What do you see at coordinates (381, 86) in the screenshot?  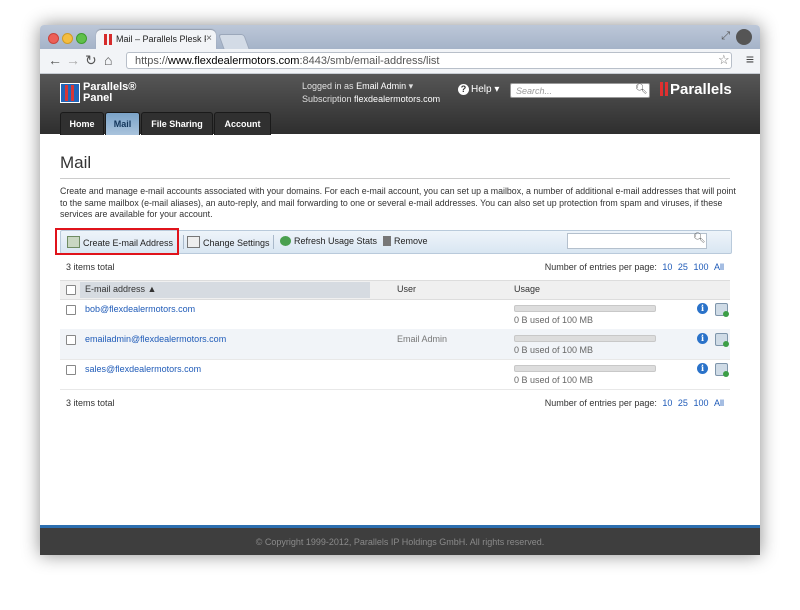 I see `logged-in-user: Email Admin` at bounding box center [381, 86].